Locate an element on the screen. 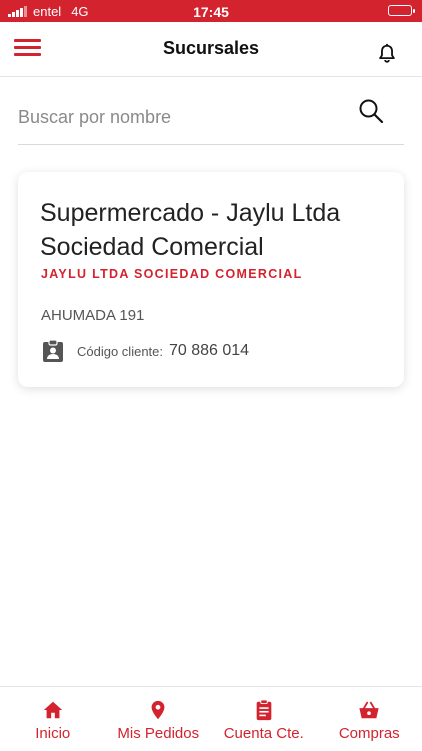 This screenshot has width=422, height=751. bottom-tab-bar: Inicio Mis Pedidos Cuenta Cte. Compras is located at coordinates (211, 718).